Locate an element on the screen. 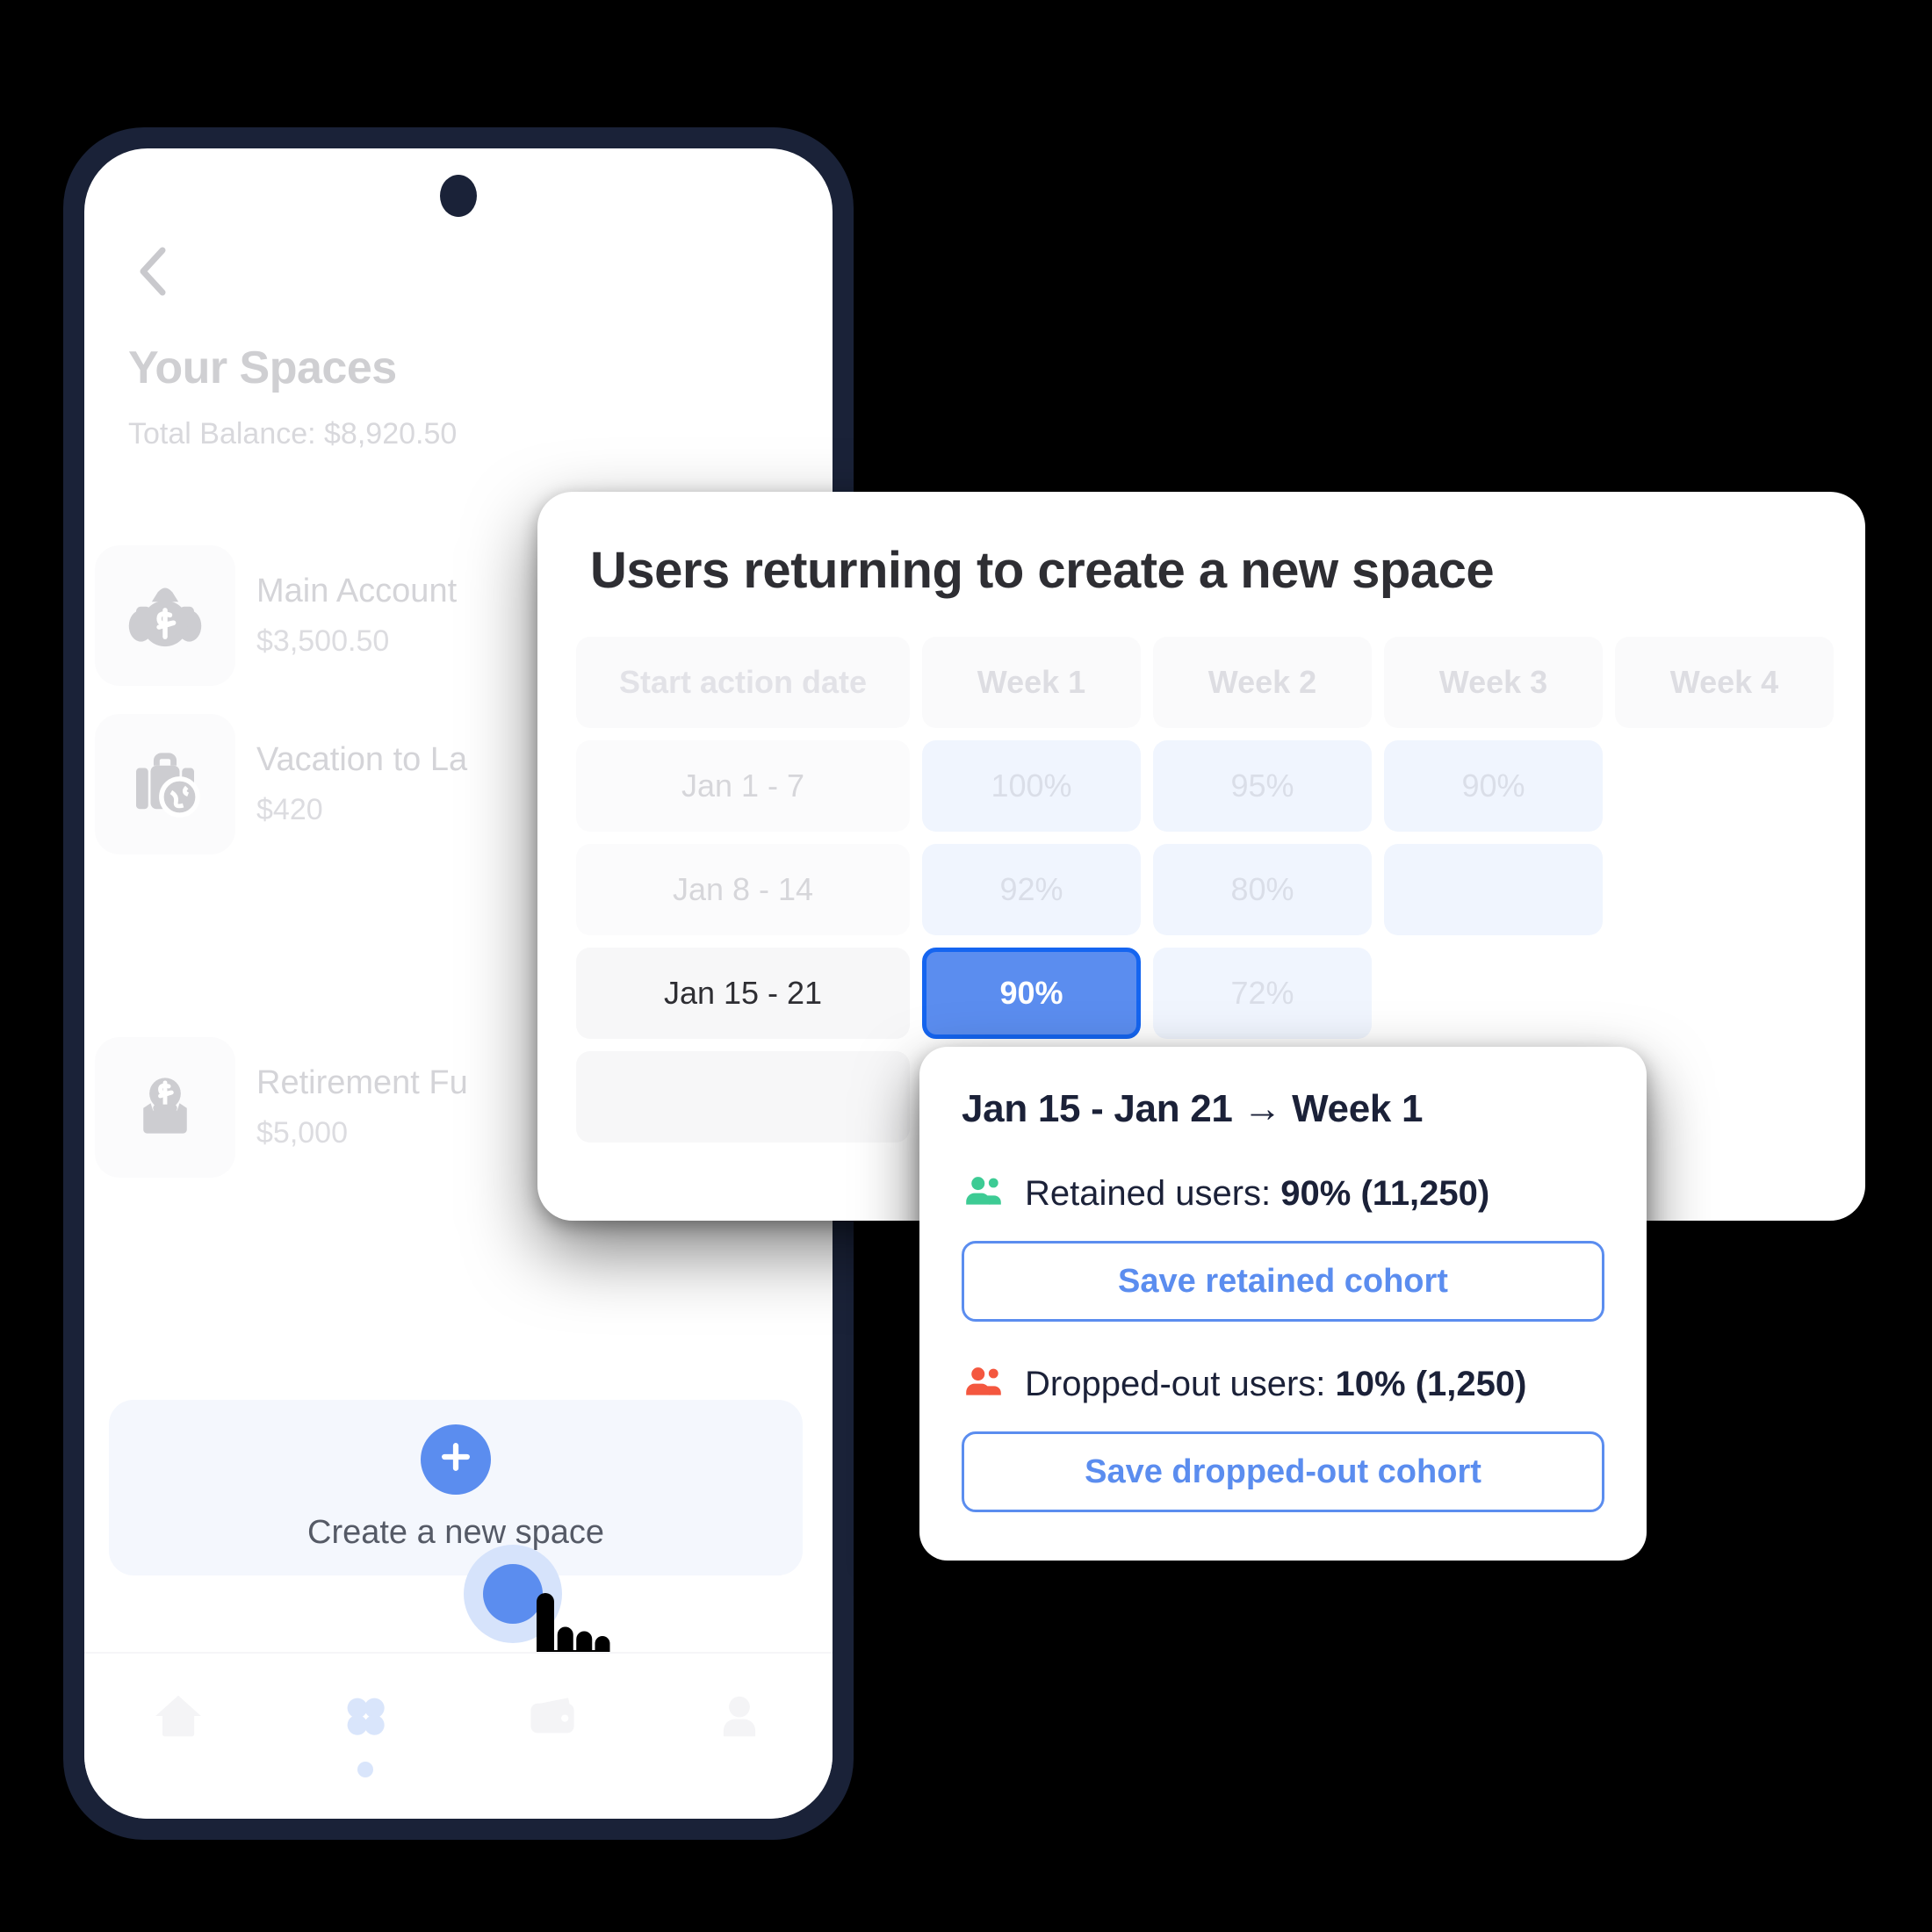 This screenshot has width=1932, height=1932. dropped-out-users-row: Dropped-out users: 10% (1,250) is located at coordinates (1283, 1384).